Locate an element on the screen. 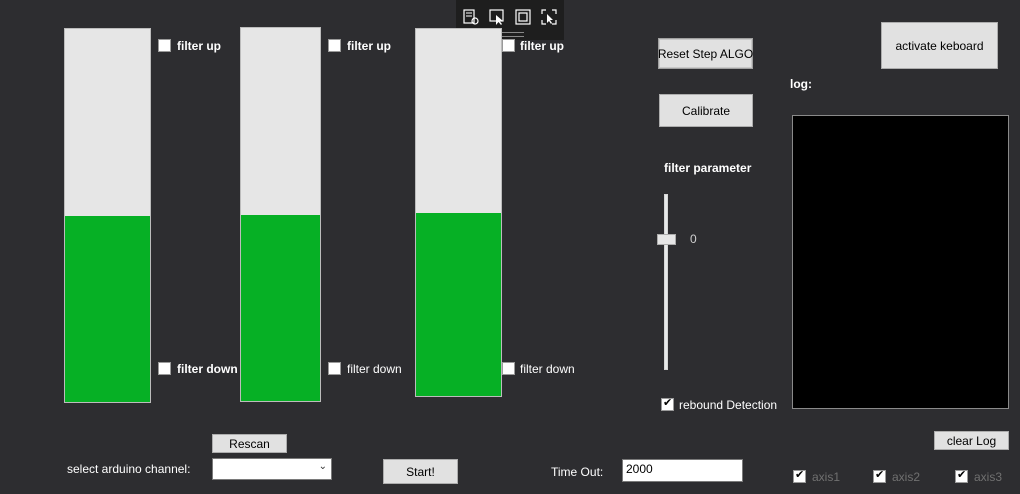 The image size is (1020, 494). filter-up-label-2: filter up is located at coordinates (369, 46).